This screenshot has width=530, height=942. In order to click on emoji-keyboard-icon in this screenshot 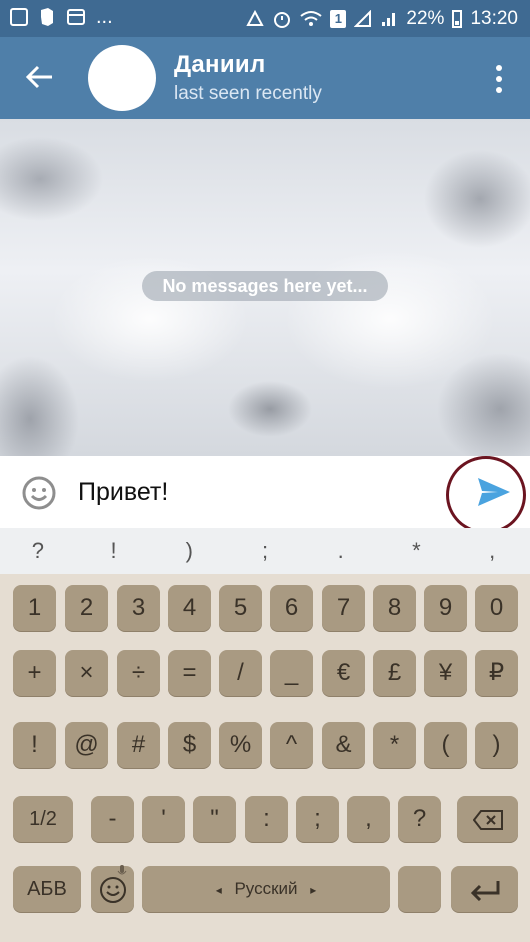, I will do `click(112, 889)`.